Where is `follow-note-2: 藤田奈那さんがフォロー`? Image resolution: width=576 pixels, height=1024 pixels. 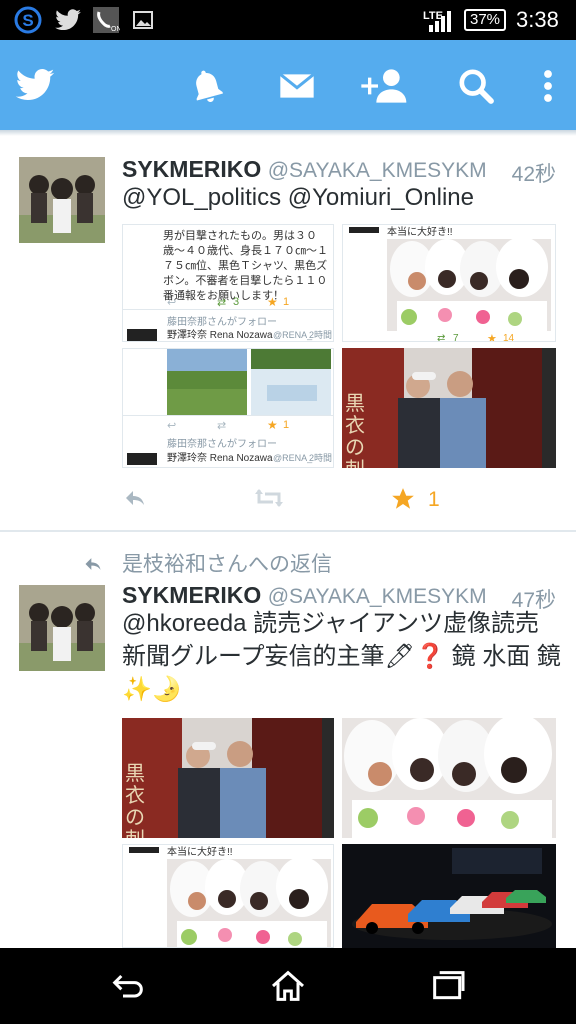 follow-note-2: 藤田奈那さんがフォロー is located at coordinates (222, 444).